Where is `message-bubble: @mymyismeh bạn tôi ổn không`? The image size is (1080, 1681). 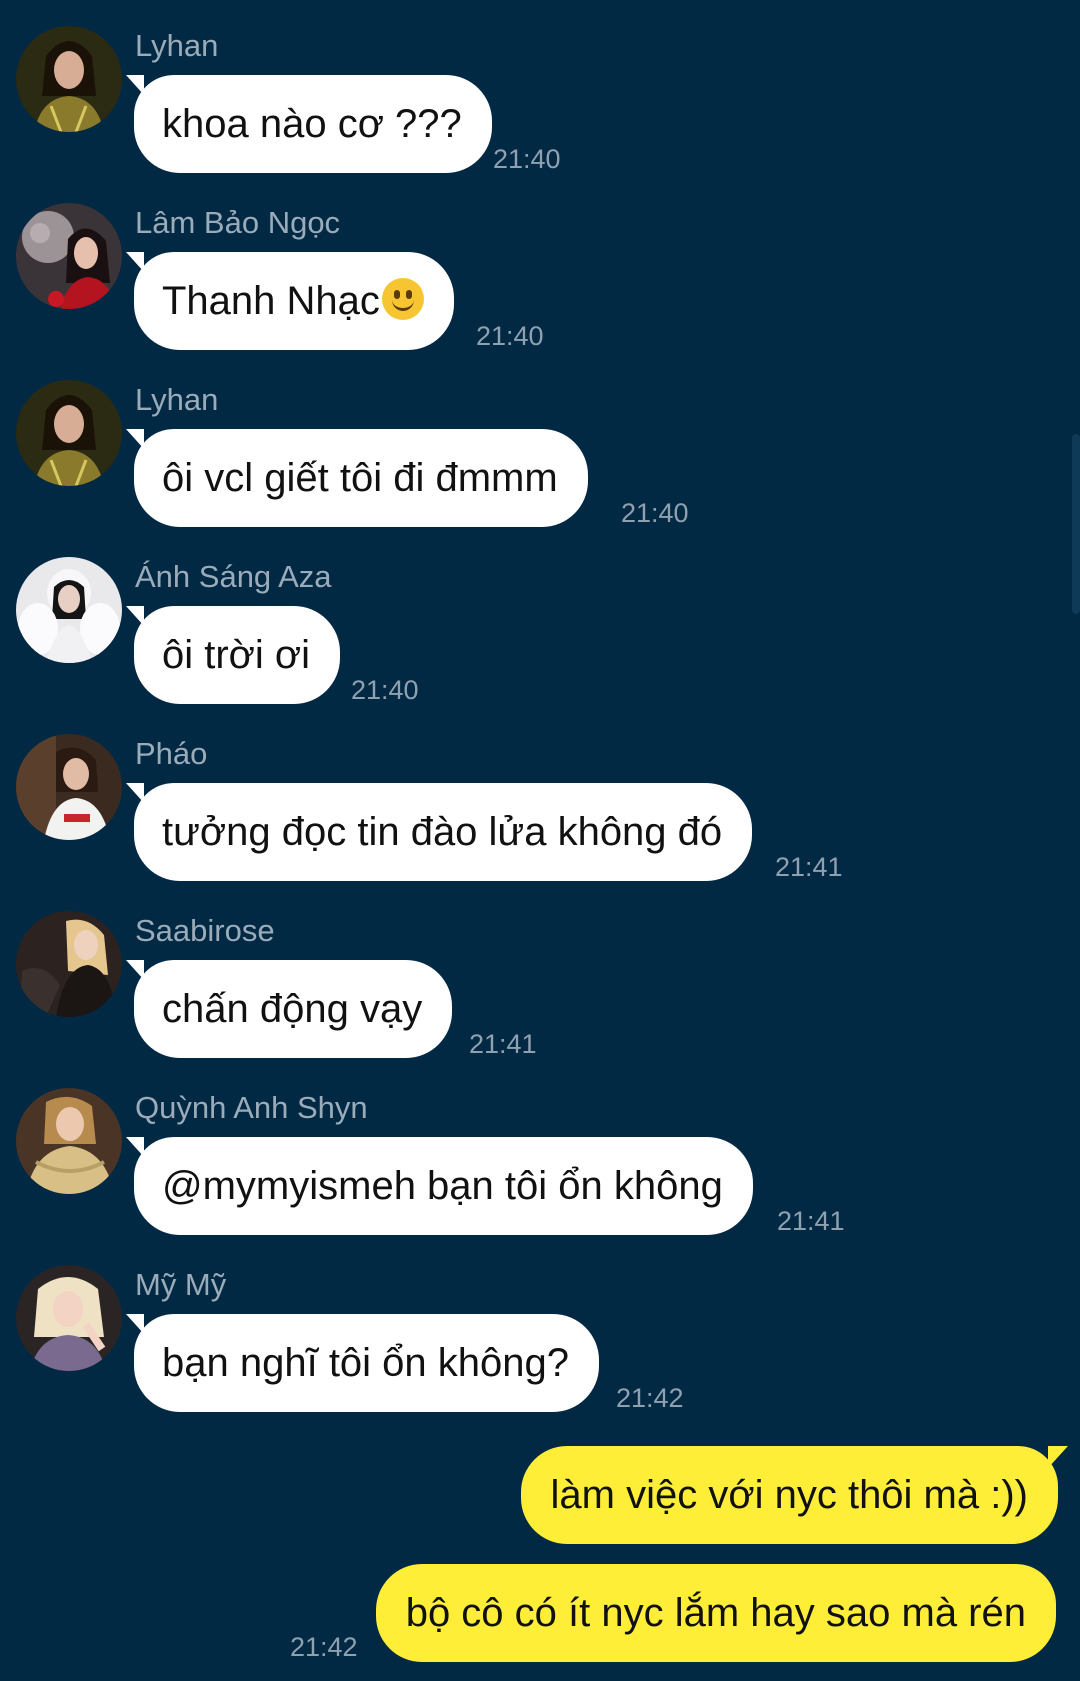 message-bubble: @mymyismeh bạn tôi ổn không is located at coordinates (439, 1186).